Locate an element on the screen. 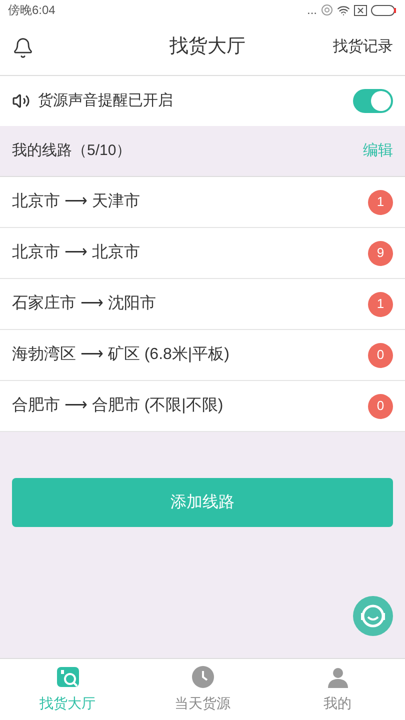 The height and width of the screenshot is (720, 405). history-link: 找货记录 is located at coordinates (363, 47).